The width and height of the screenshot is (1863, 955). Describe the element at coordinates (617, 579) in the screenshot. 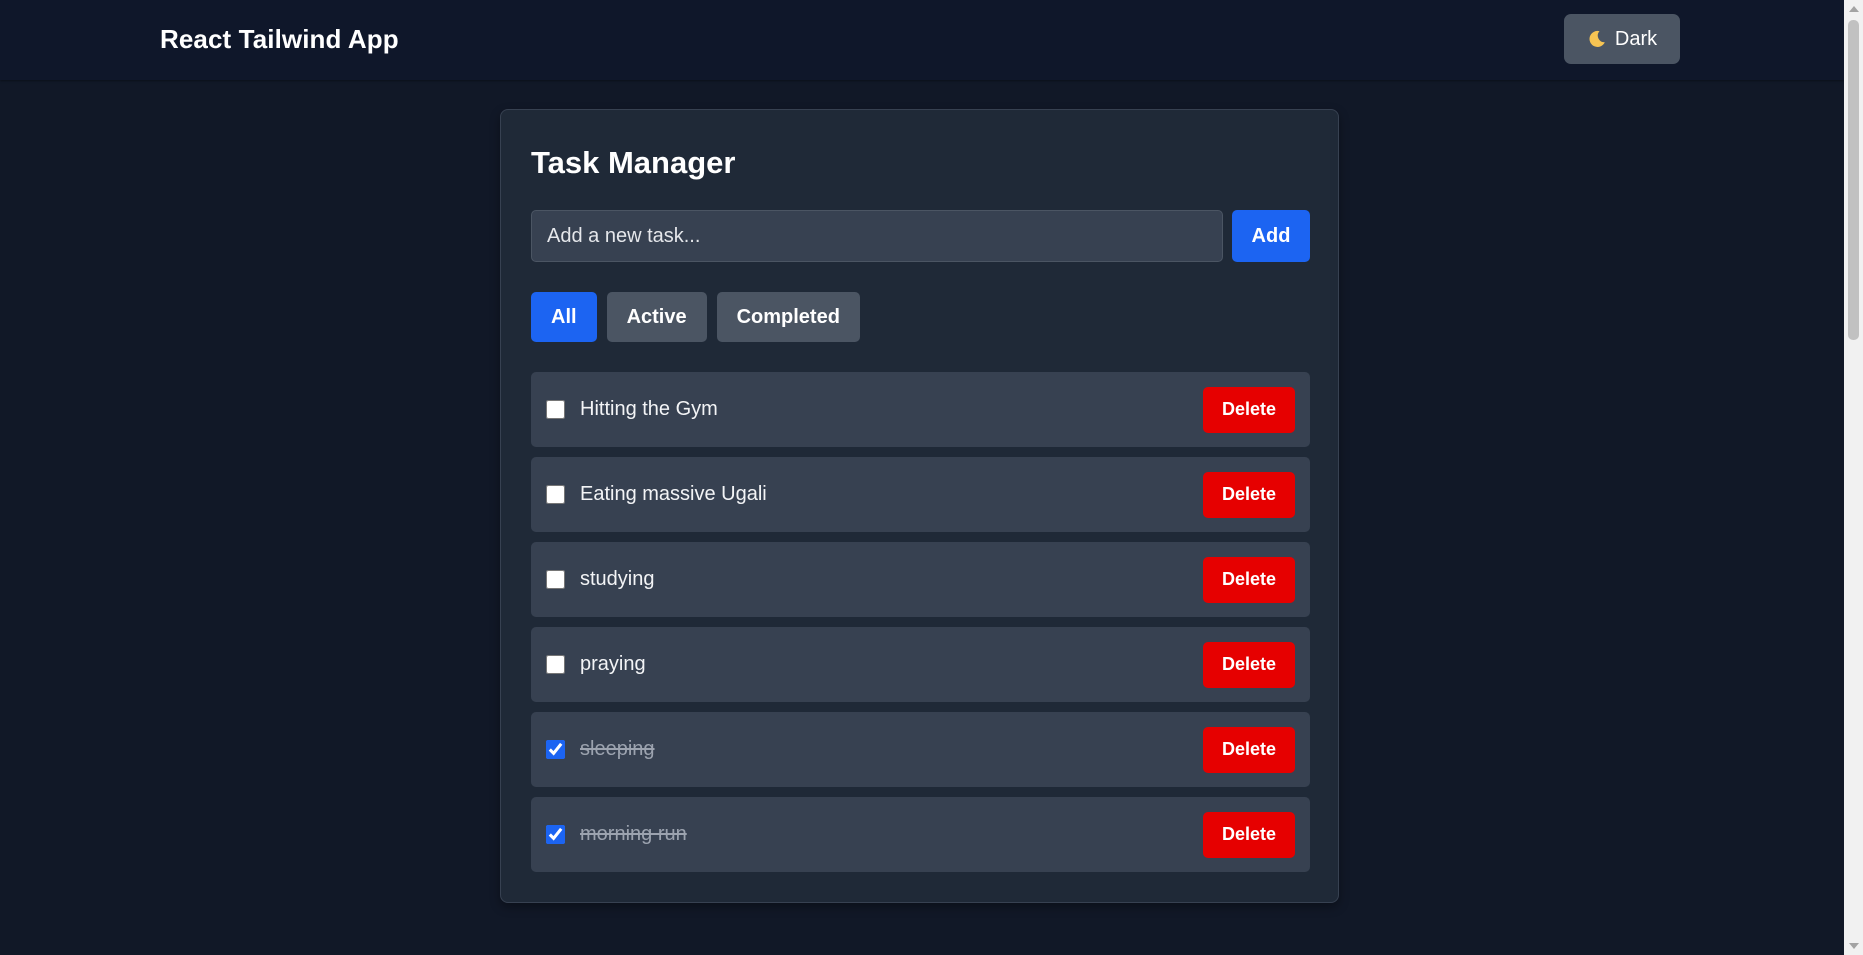

I see `task-text: studying` at that location.